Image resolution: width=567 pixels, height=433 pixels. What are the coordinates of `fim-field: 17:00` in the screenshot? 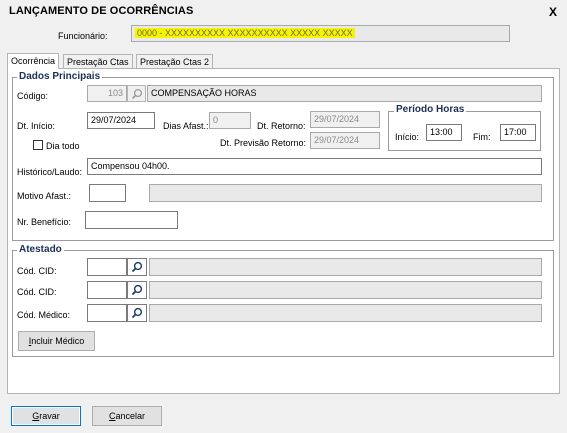 It's located at (518, 132).